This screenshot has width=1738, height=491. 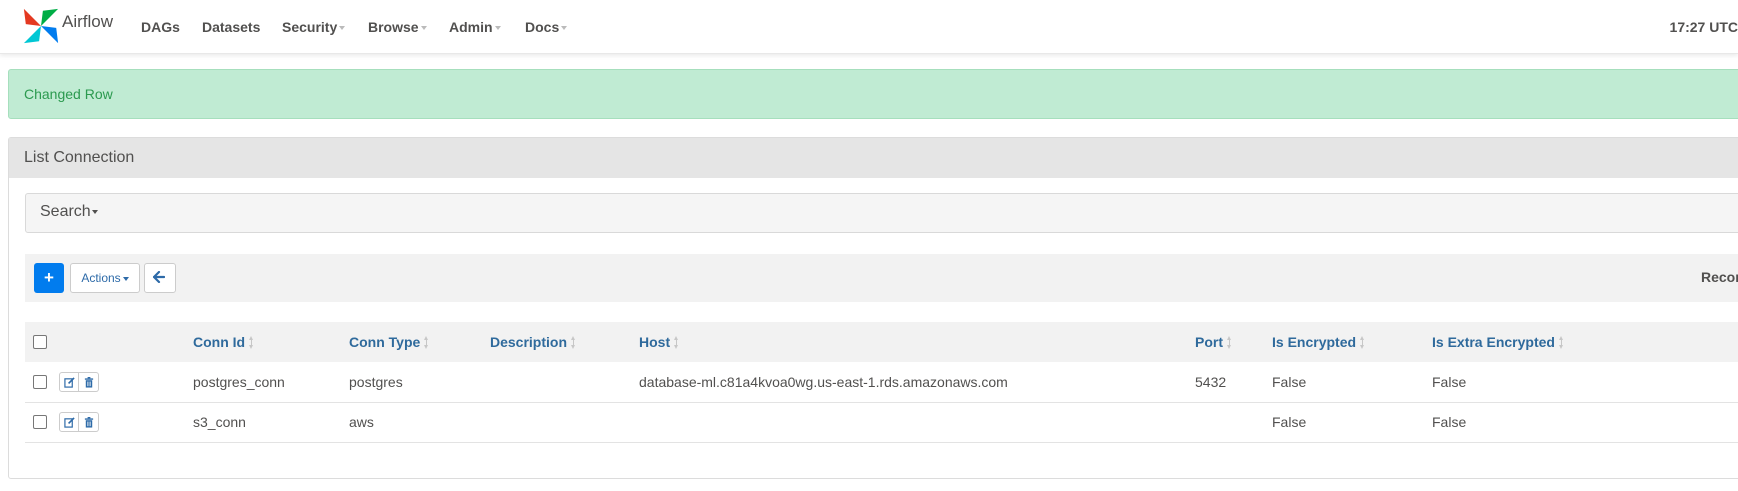 What do you see at coordinates (881, 213) in the screenshot?
I see `search-bar: Search` at bounding box center [881, 213].